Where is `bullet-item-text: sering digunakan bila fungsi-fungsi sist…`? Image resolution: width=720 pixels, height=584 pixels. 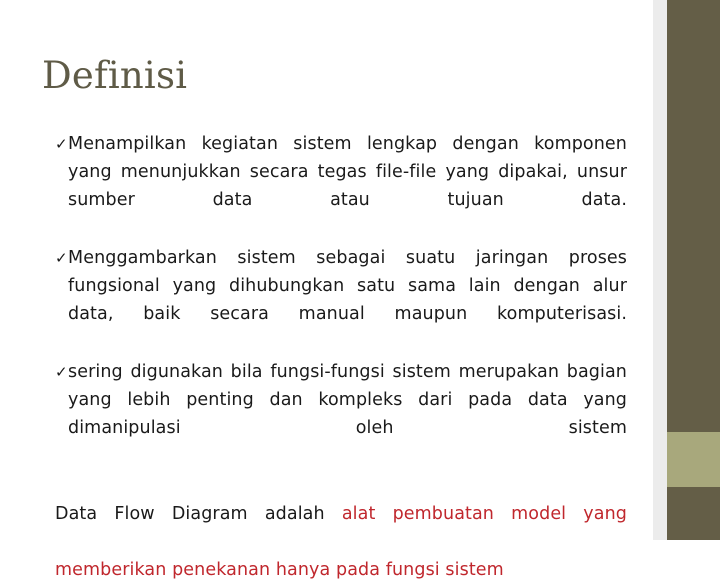
bullet-item-text: sering digunakan bila fungsi-fungsi sist… is located at coordinates (347, 400).